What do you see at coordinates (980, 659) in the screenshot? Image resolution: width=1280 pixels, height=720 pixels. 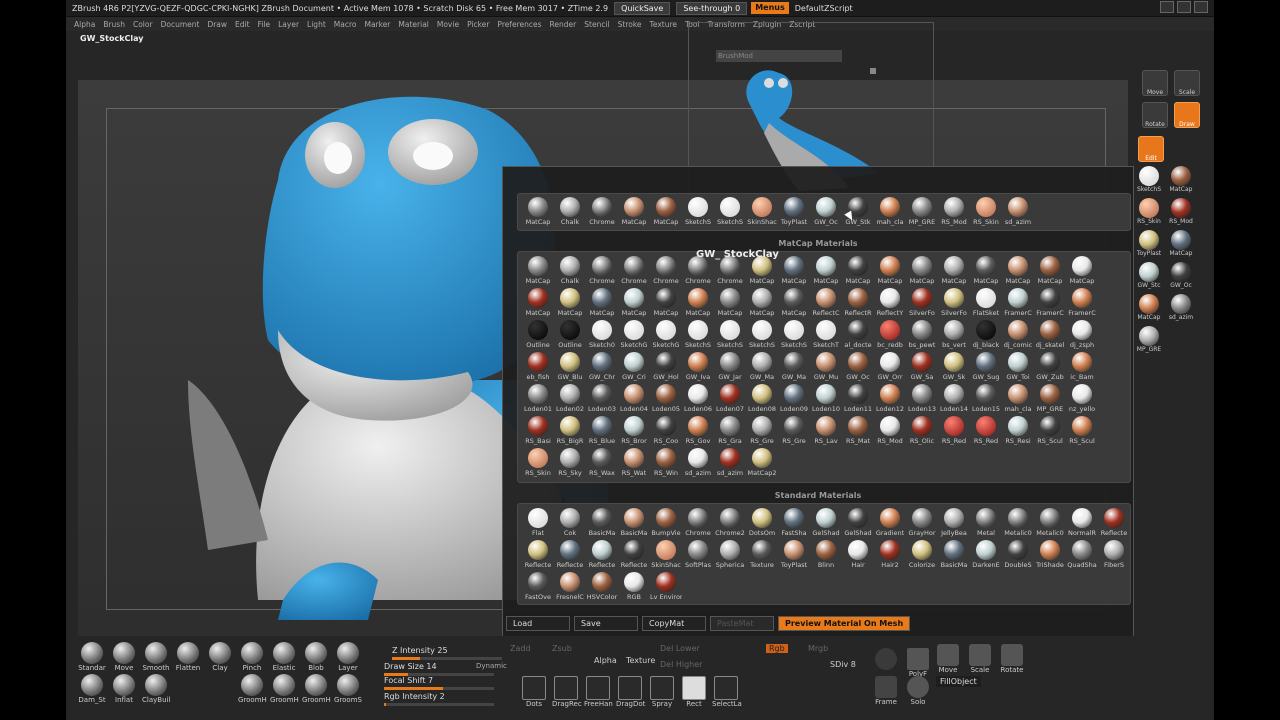 I see `scale-tray-button: Scale` at bounding box center [980, 659].